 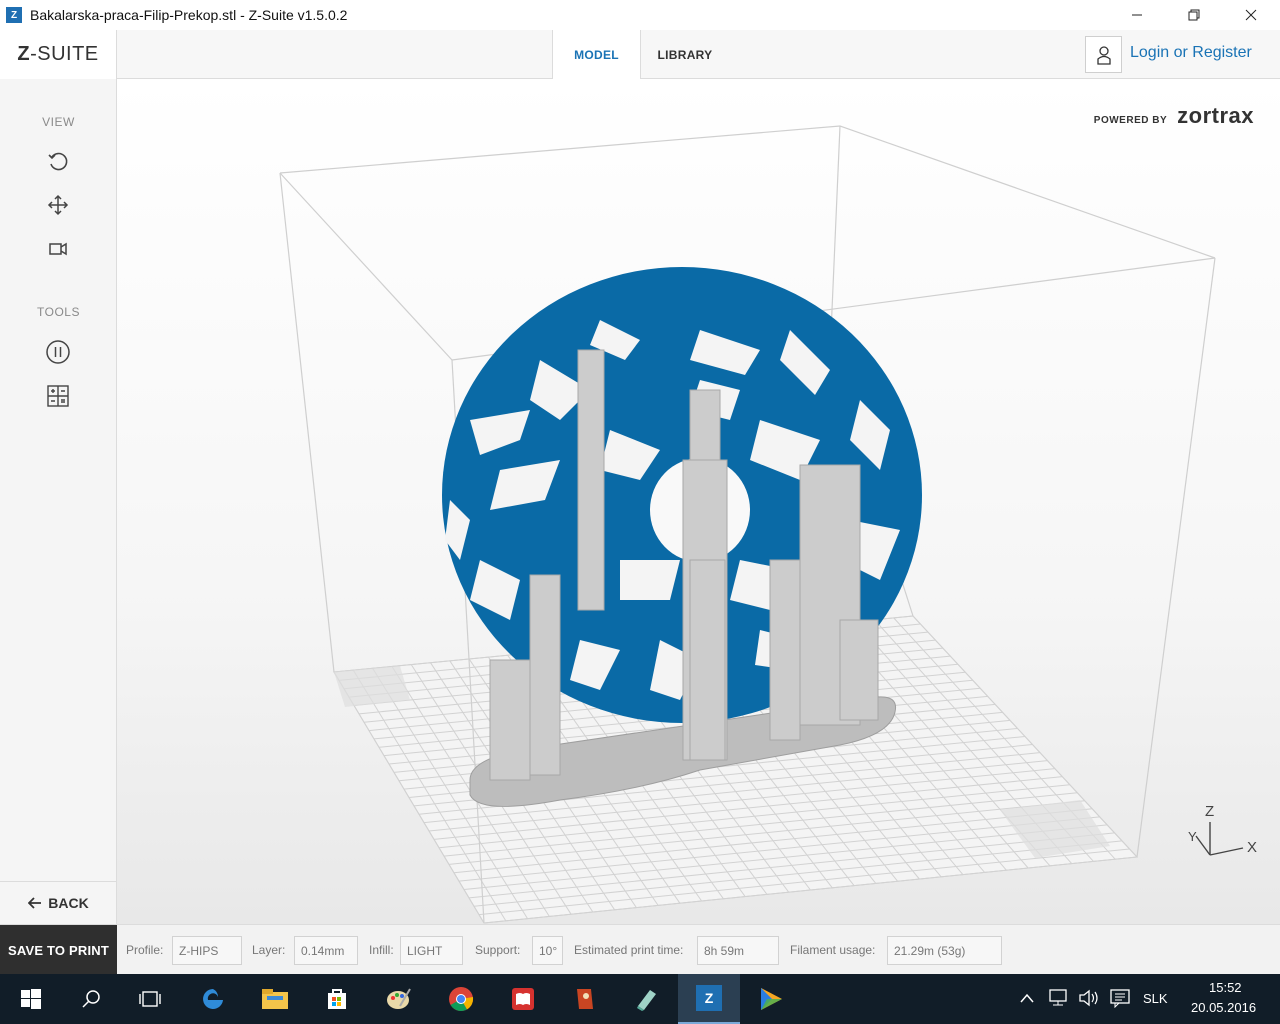 What do you see at coordinates (944, 950) in the screenshot?
I see `filament-field: 21.29m (53g)` at bounding box center [944, 950].